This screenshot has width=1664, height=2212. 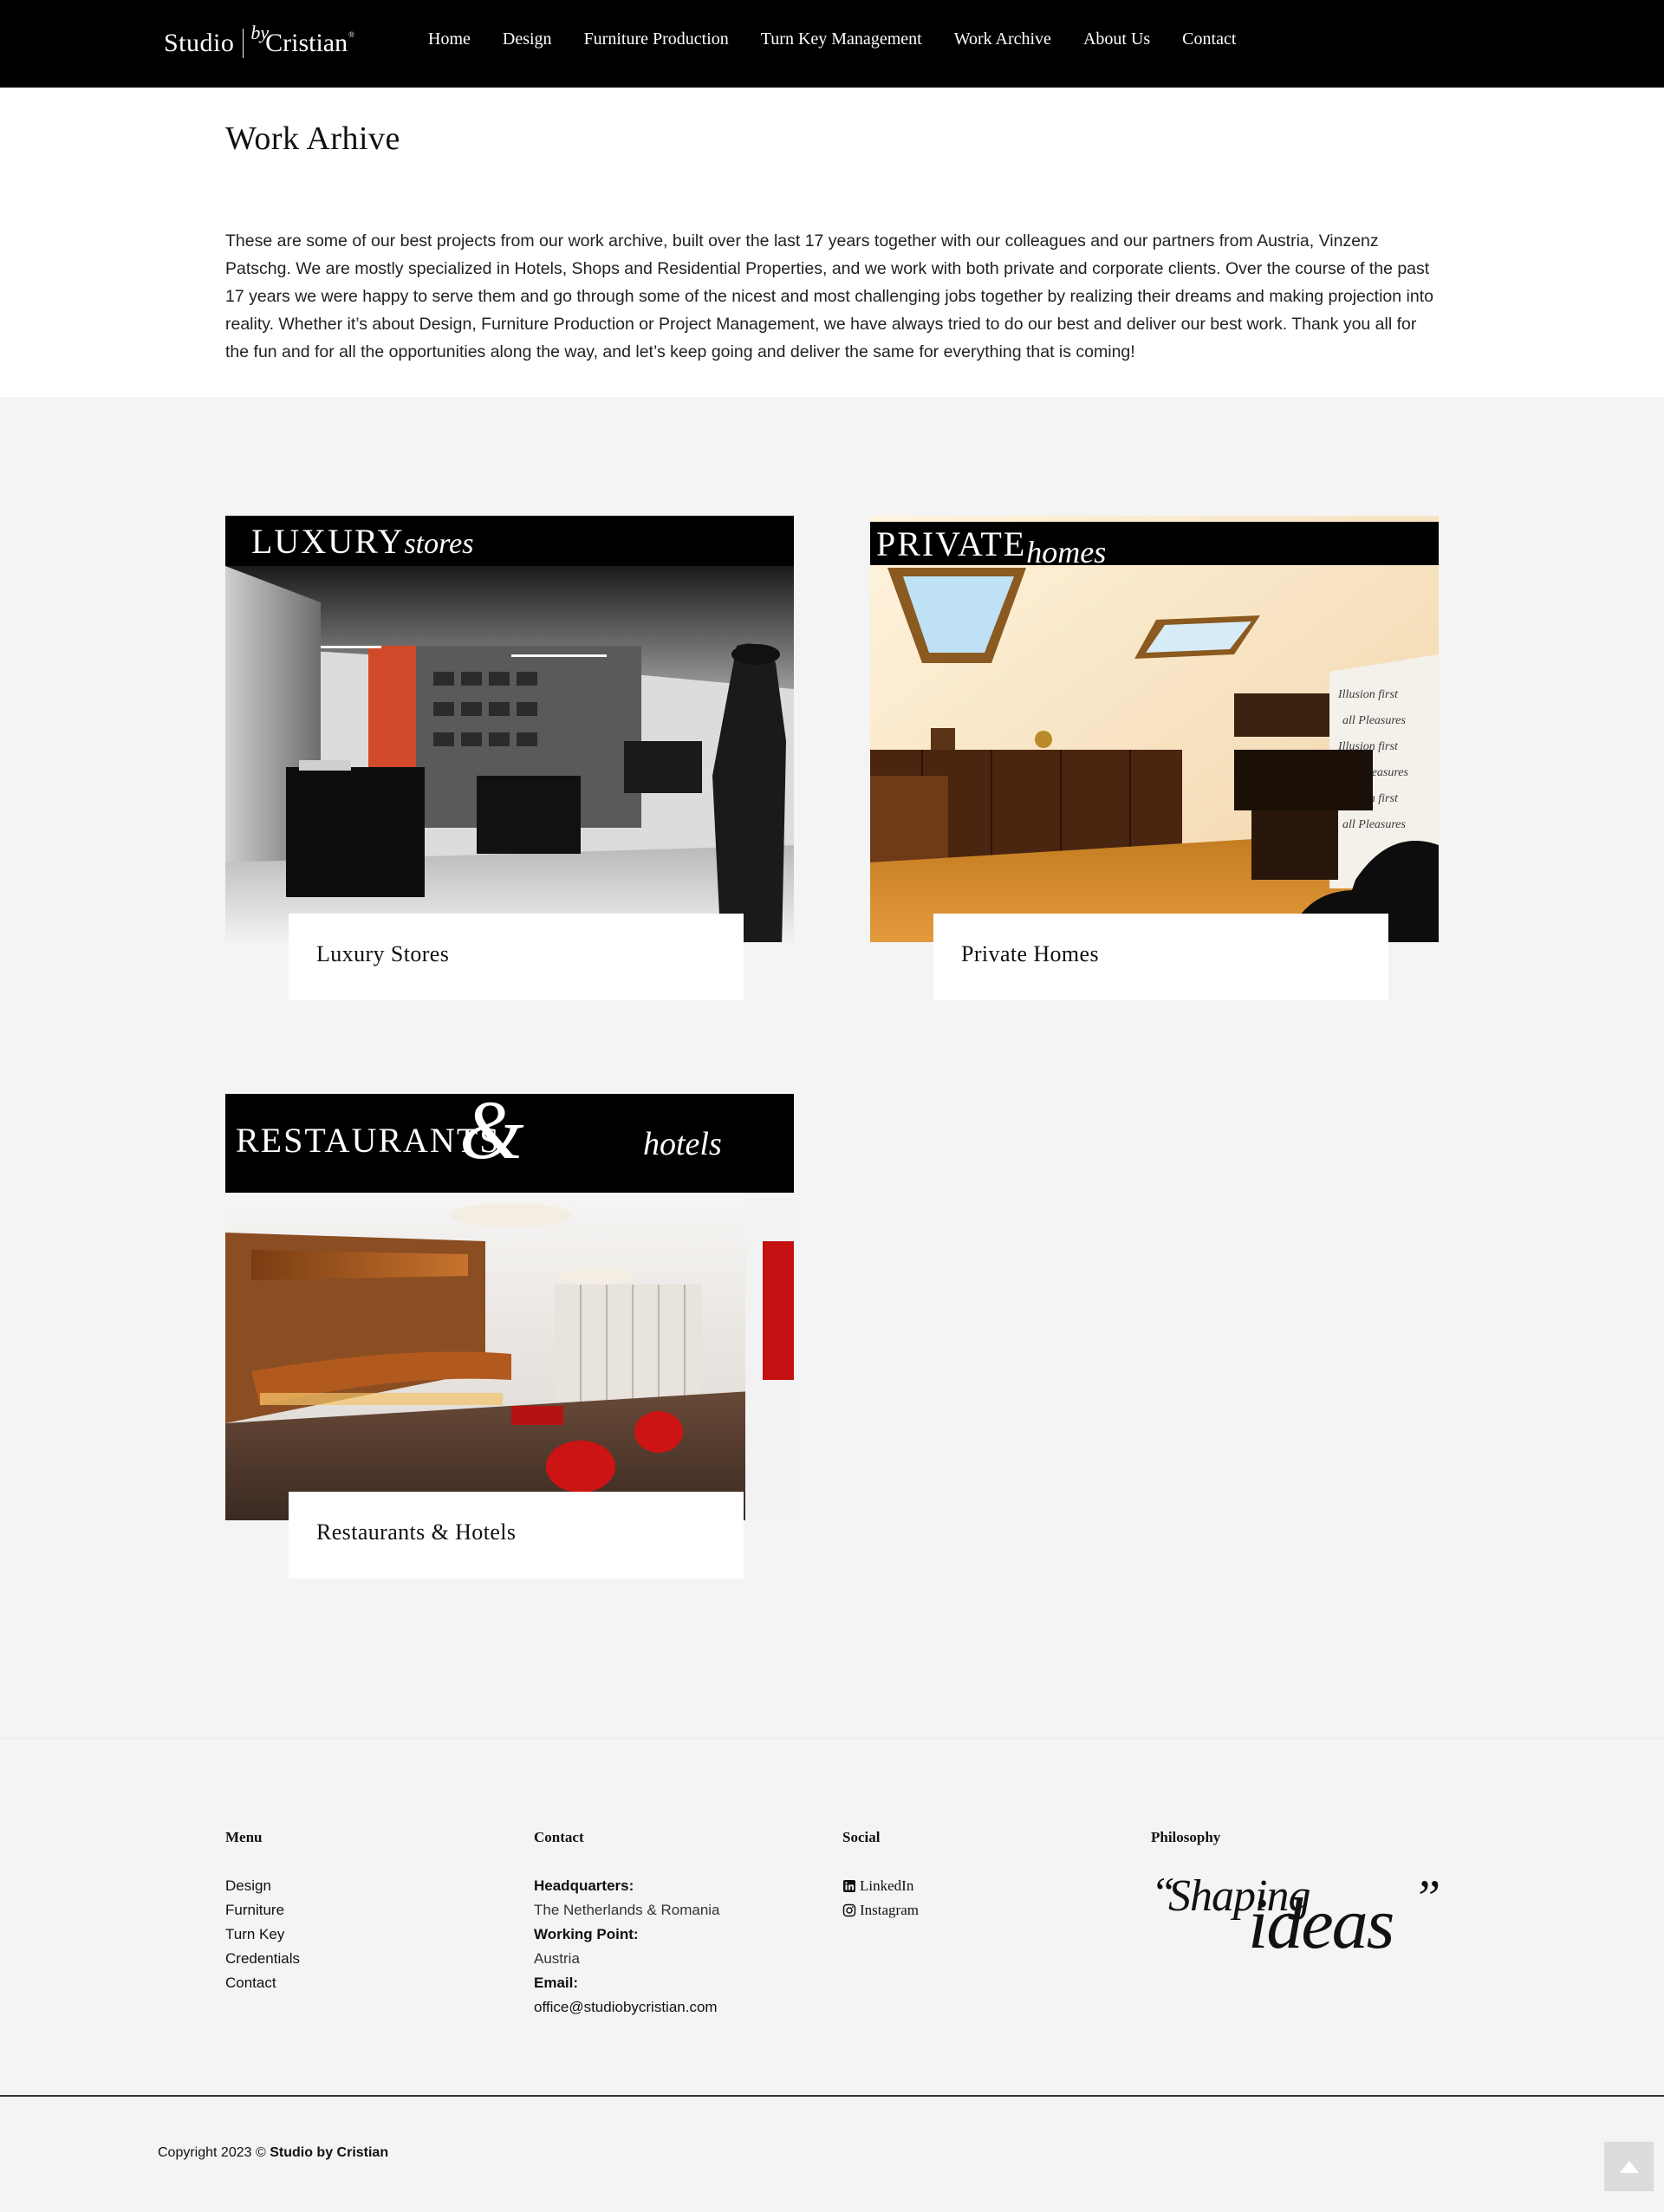 I want to click on footer-link-contact: Contact, so click(x=262, y=1983).